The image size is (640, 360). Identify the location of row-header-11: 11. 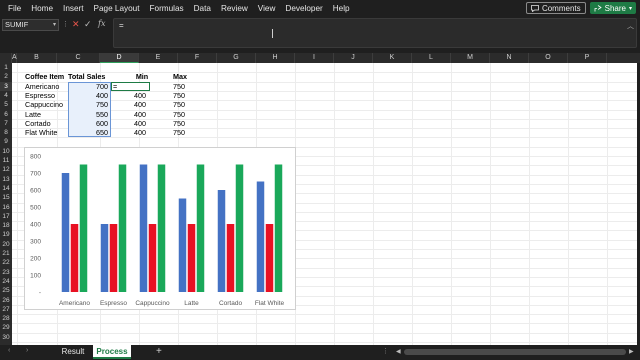
(6, 160).